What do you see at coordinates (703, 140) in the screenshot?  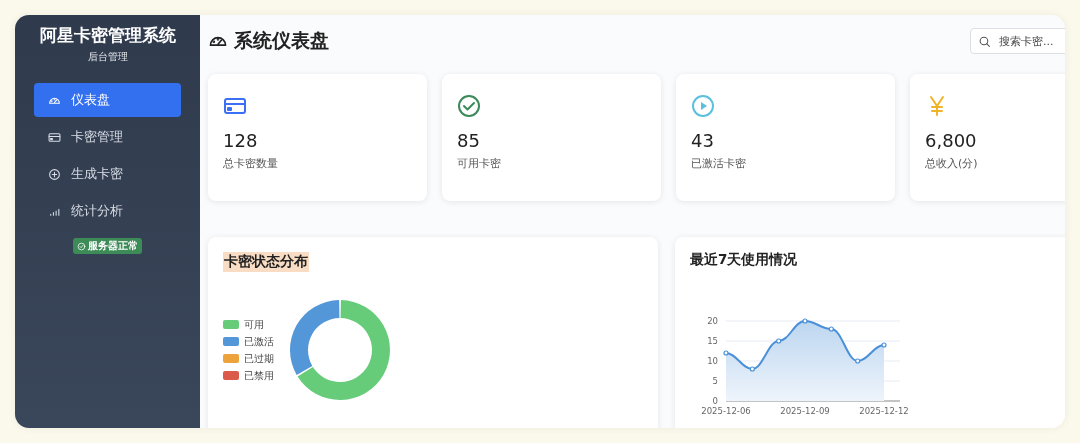 I see `stat-value: 43` at bounding box center [703, 140].